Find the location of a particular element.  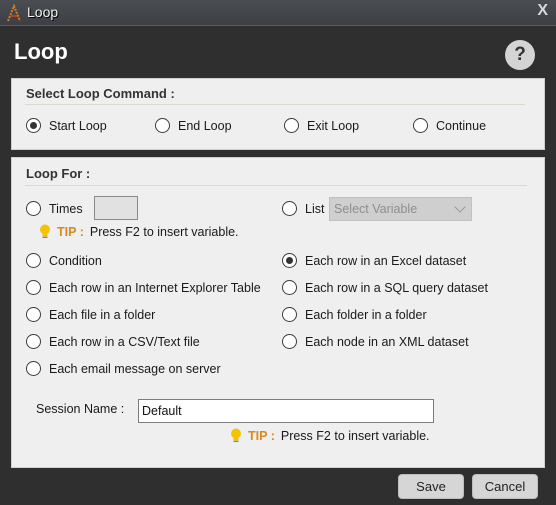

radio-label: Each row in a CSV/Text file is located at coordinates (124, 341).